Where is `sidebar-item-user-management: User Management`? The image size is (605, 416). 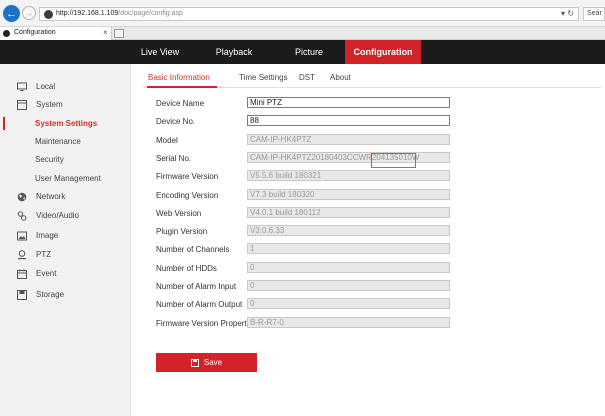
sidebar-item-user-management: User Management is located at coordinates (65, 178).